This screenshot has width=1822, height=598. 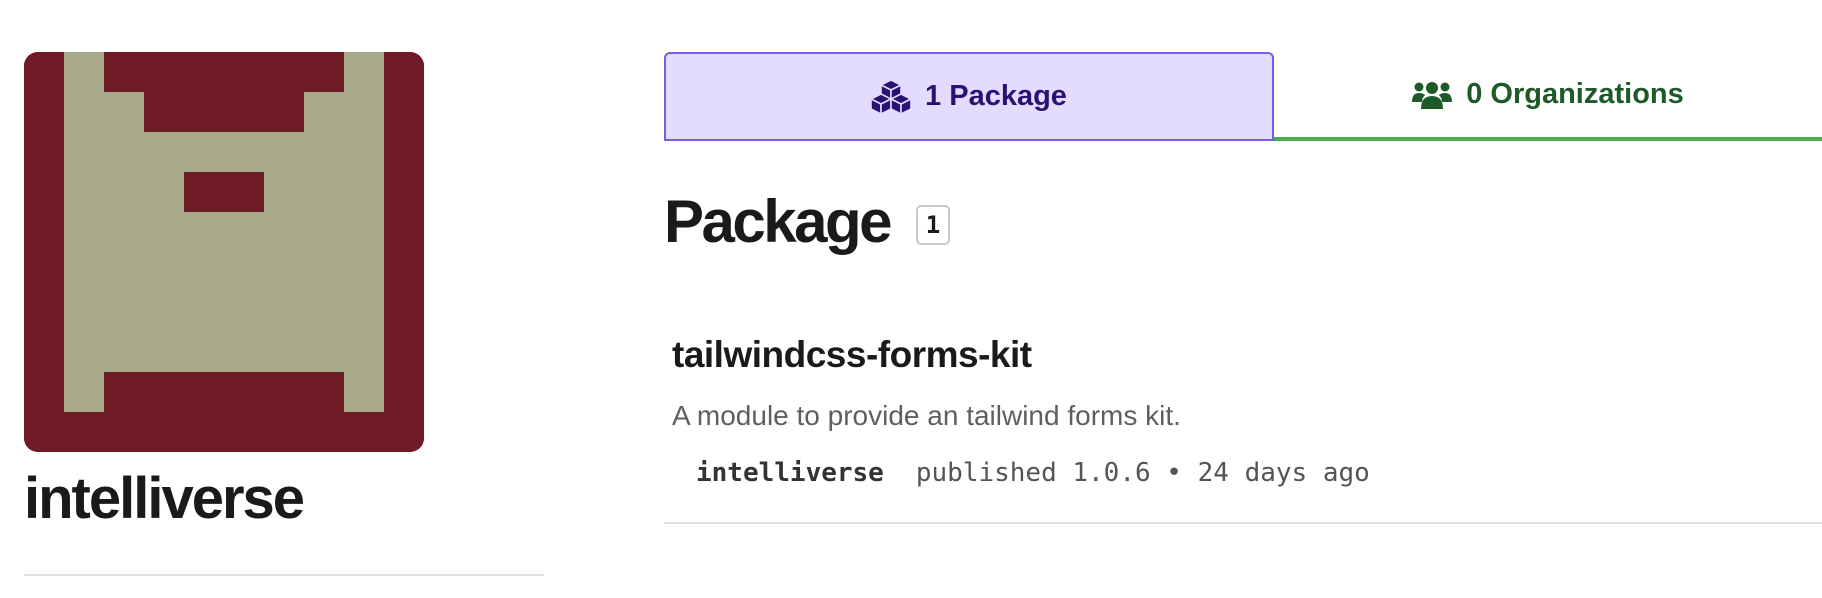 I want to click on profile-divider, so click(x=284, y=575).